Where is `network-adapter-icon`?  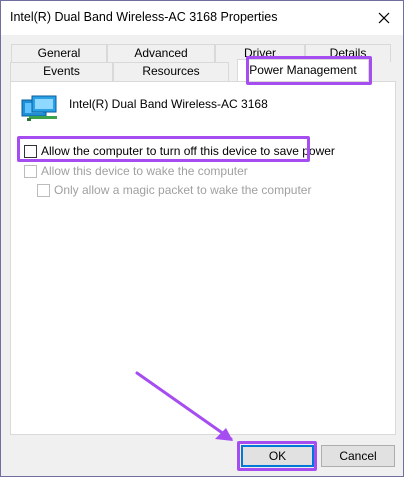 network-adapter-icon is located at coordinates (39, 108).